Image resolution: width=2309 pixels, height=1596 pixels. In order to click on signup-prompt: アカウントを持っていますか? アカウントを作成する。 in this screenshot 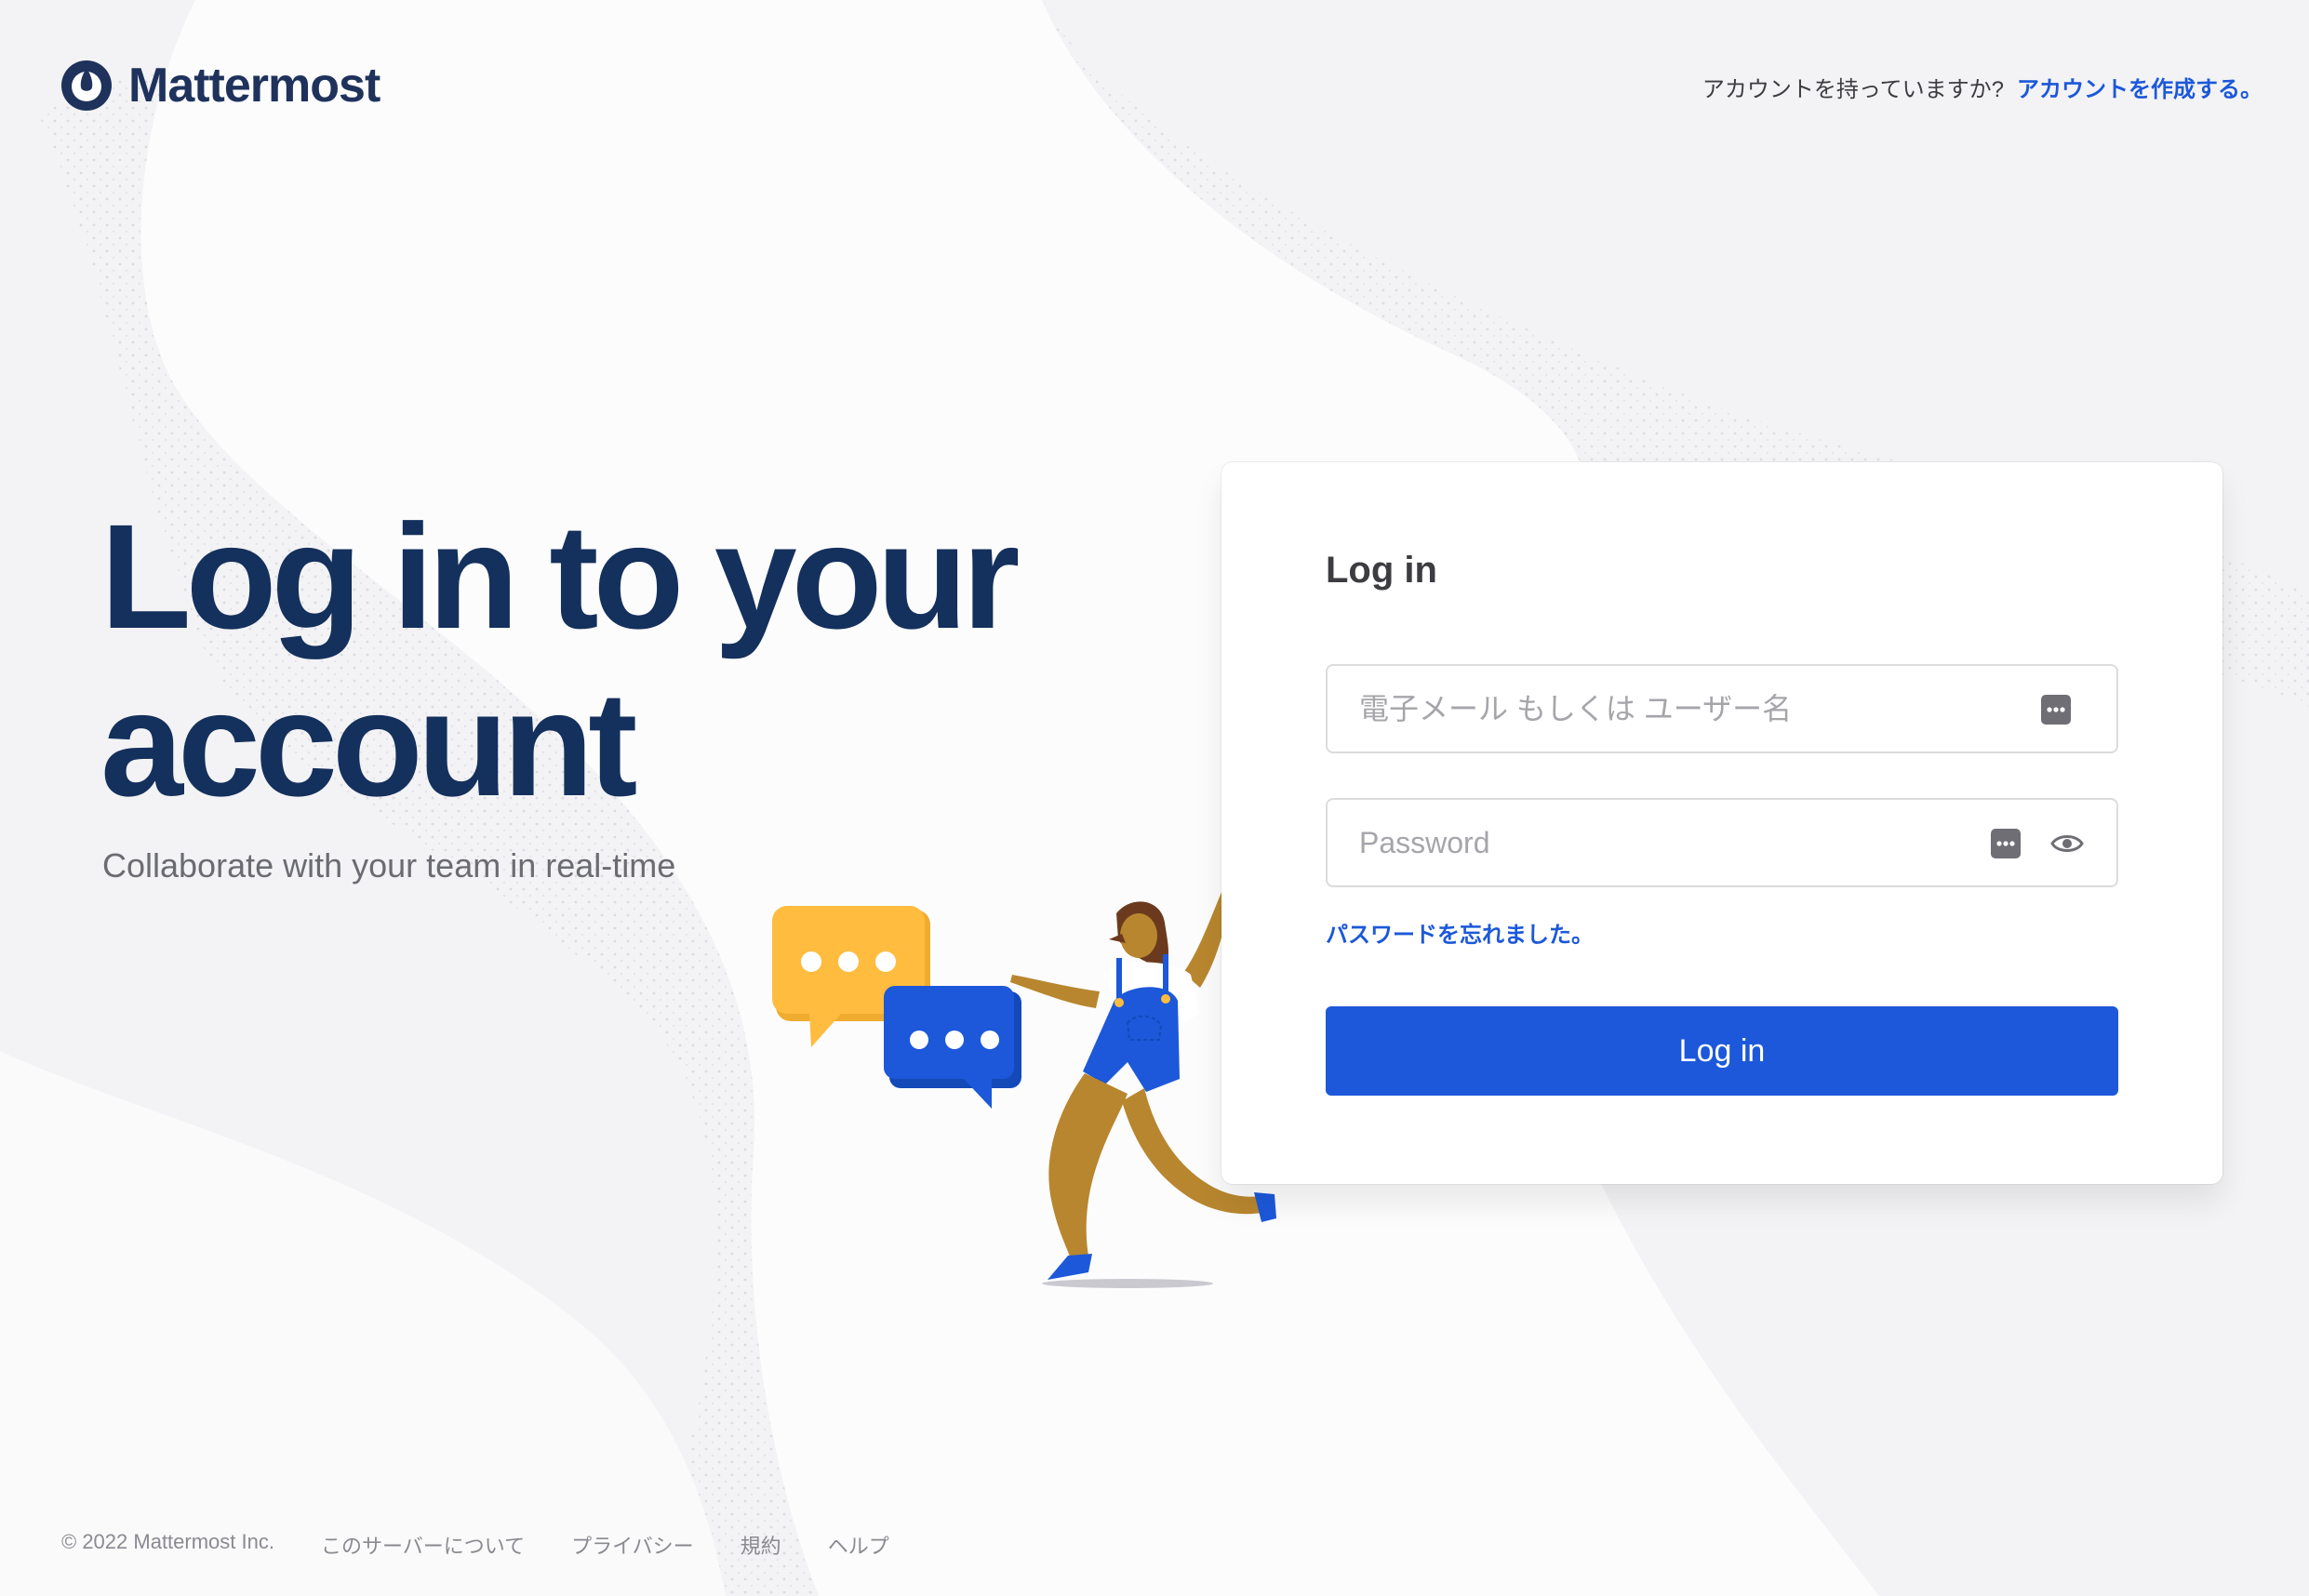, I will do `click(1982, 87)`.